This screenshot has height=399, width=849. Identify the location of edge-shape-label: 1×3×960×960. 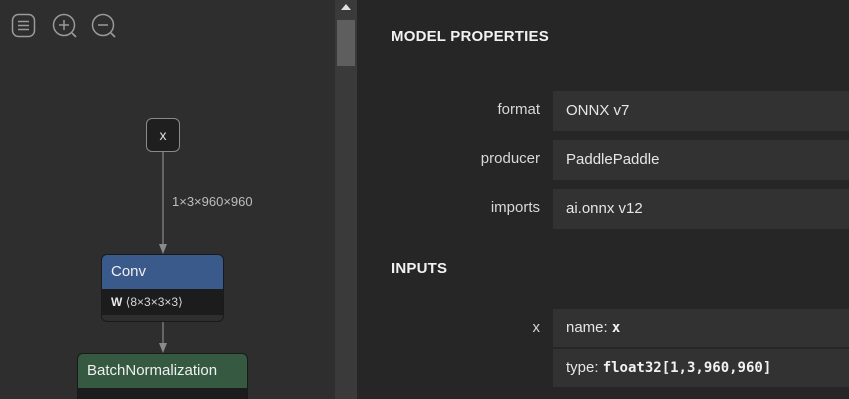
(212, 201).